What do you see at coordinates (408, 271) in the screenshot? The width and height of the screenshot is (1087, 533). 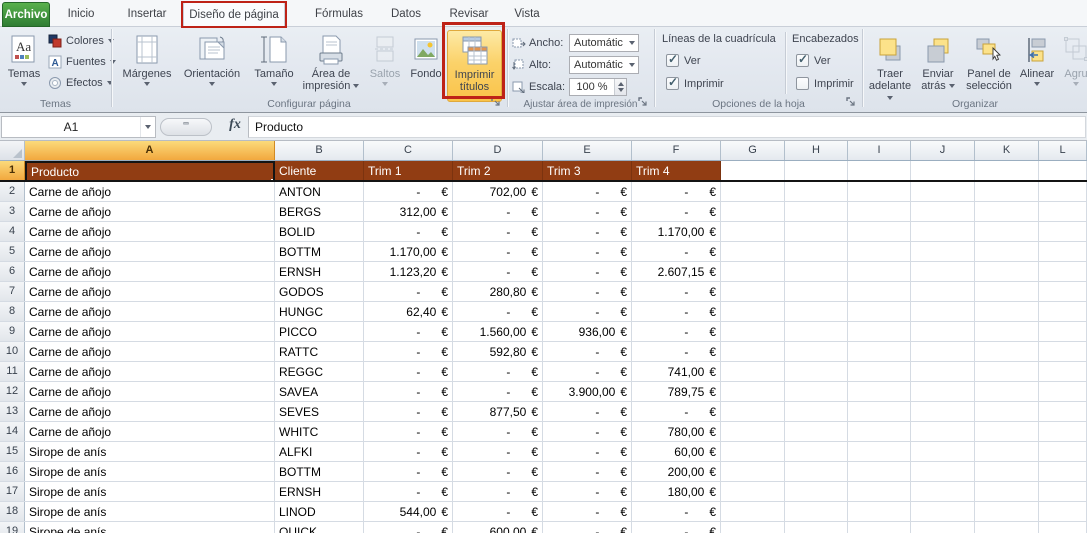 I see `cell: 1.123,20 €` at bounding box center [408, 271].